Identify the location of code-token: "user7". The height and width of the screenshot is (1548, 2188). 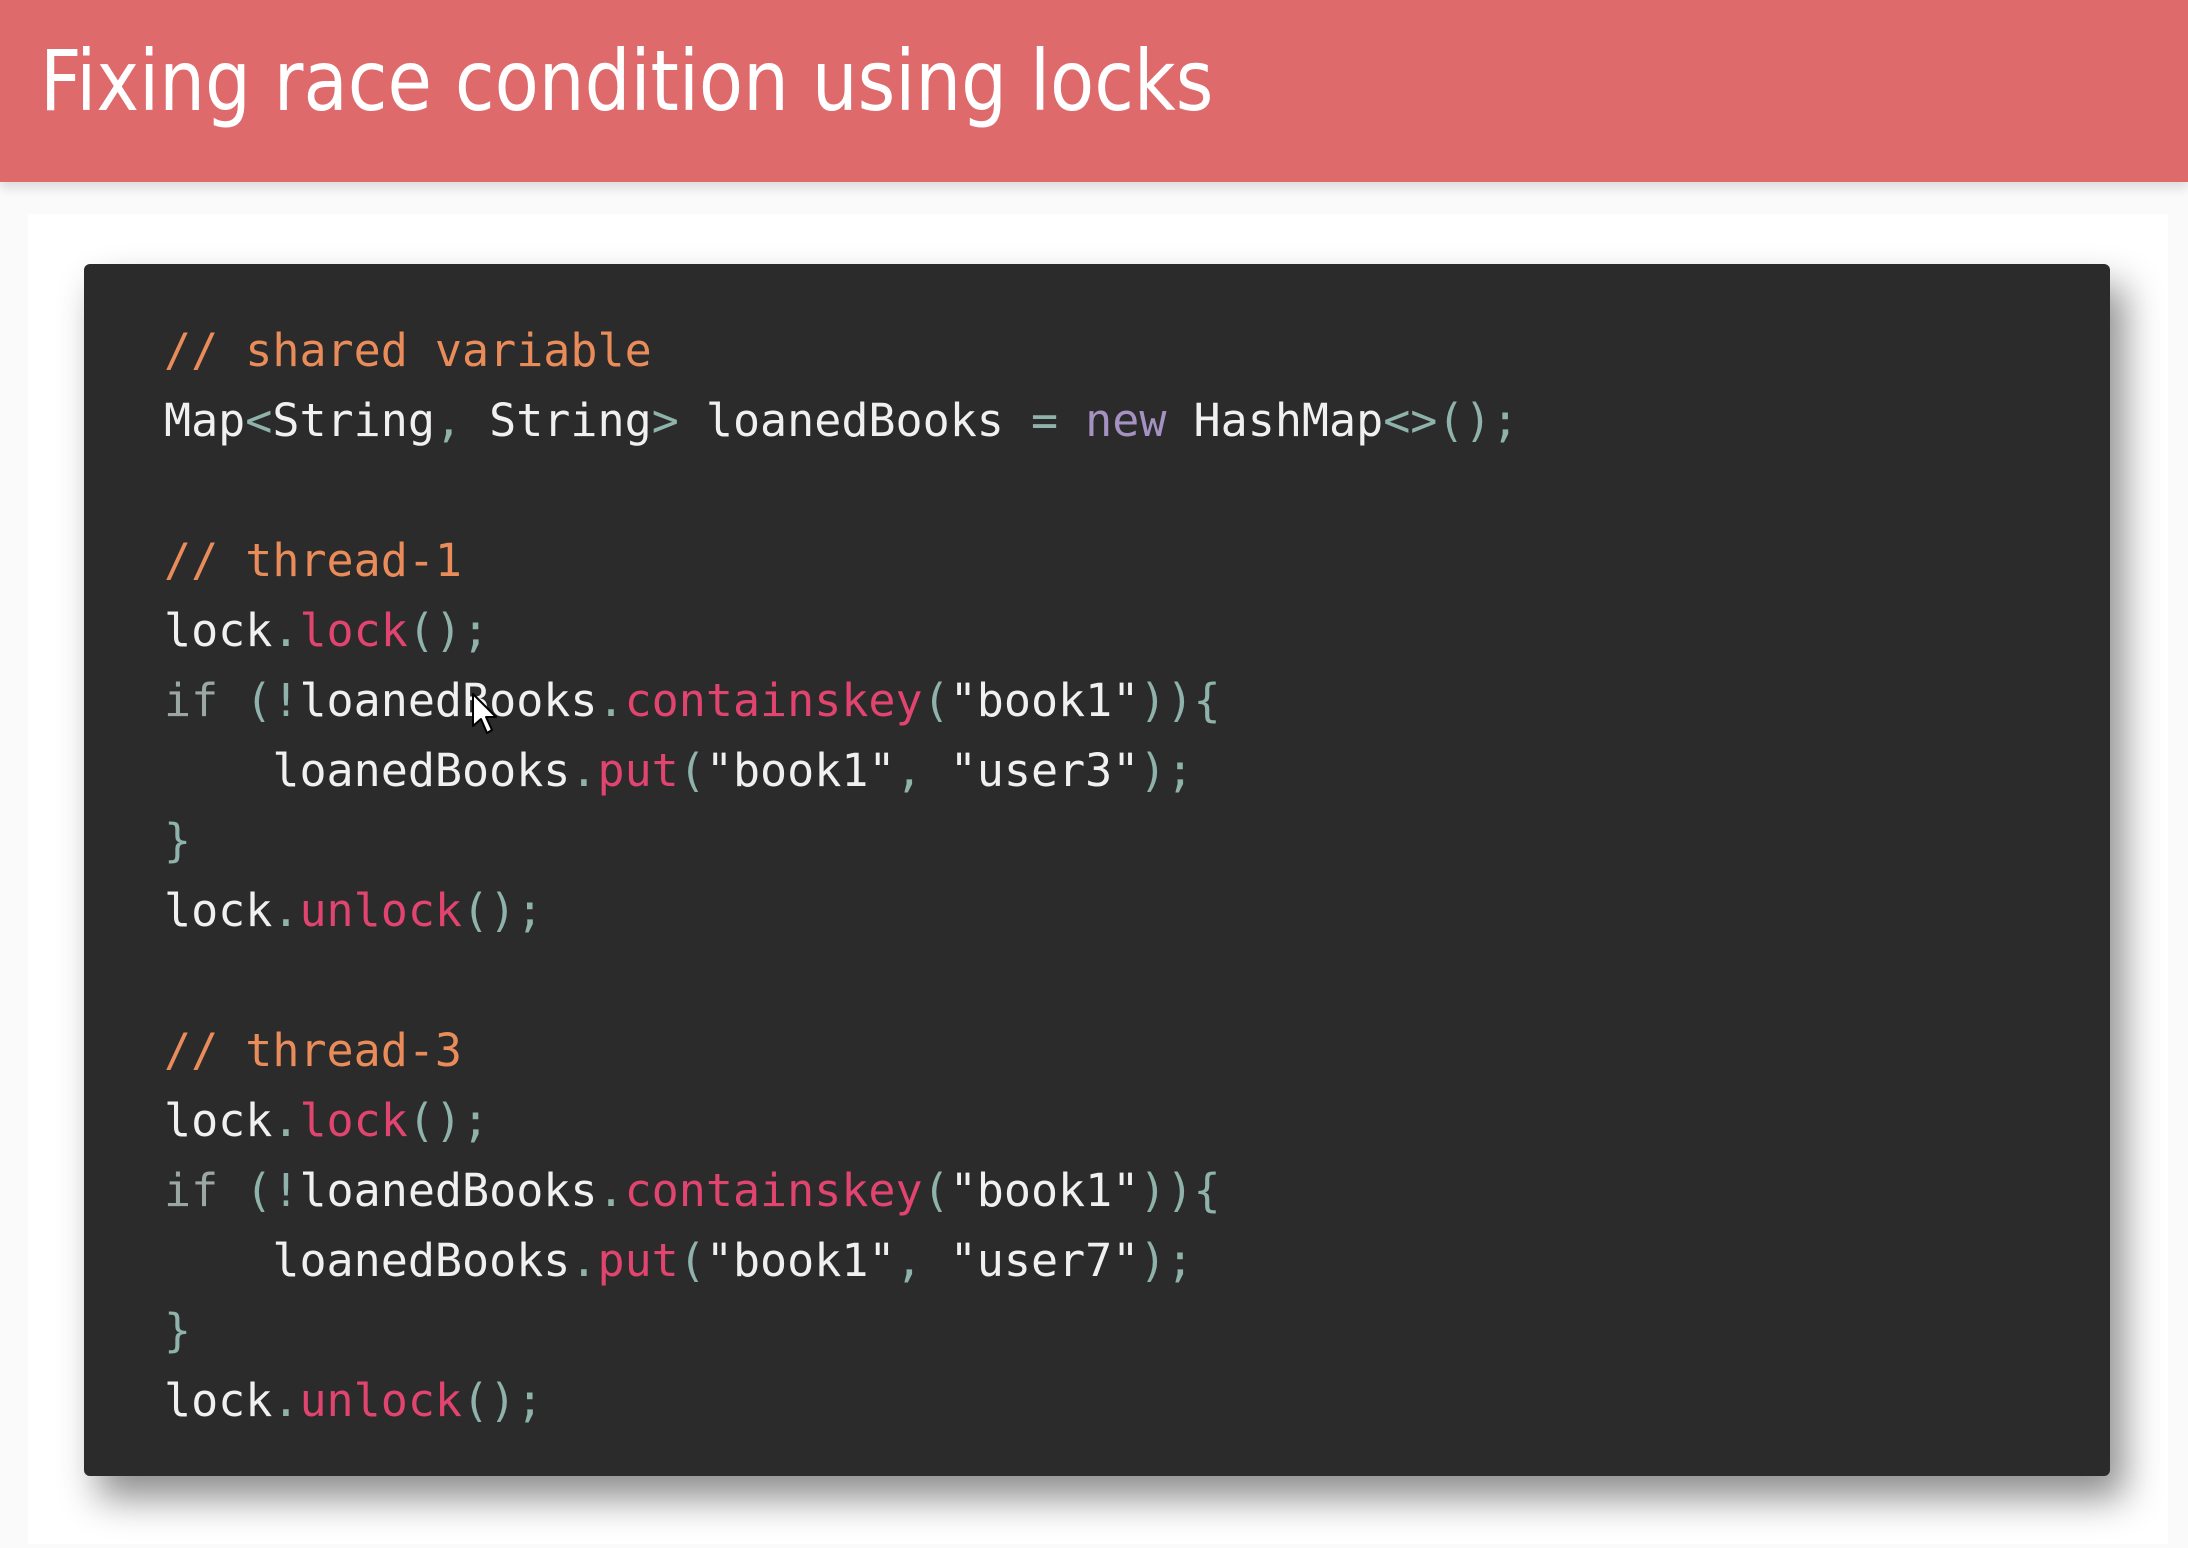
(1044, 1260).